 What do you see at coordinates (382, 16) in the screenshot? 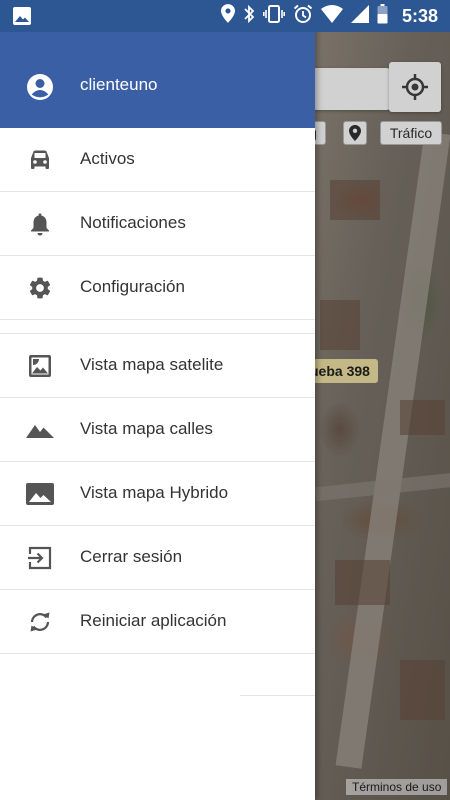
I see `battery-icon` at bounding box center [382, 16].